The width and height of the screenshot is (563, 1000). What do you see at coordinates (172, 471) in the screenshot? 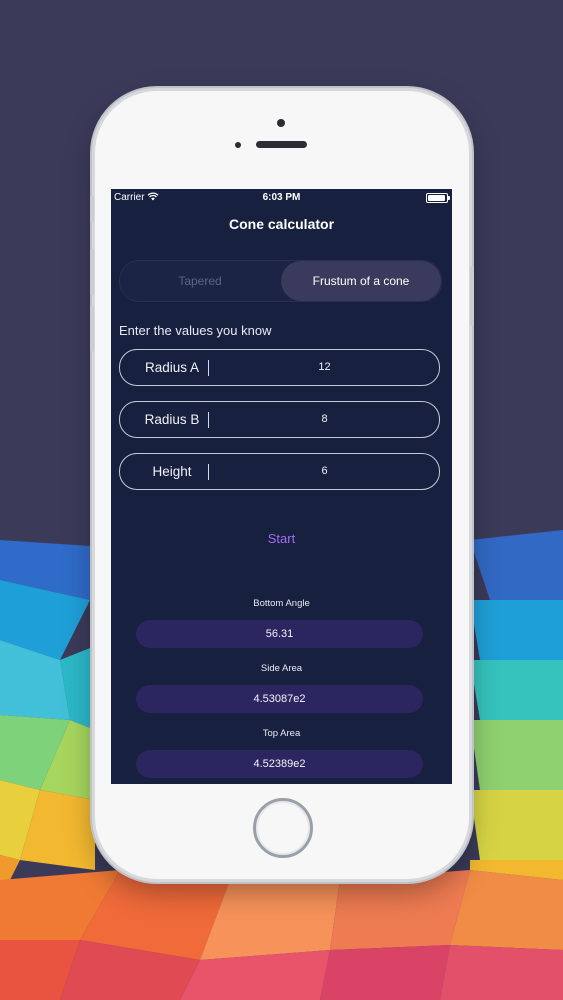
I see `field-label: Height` at bounding box center [172, 471].